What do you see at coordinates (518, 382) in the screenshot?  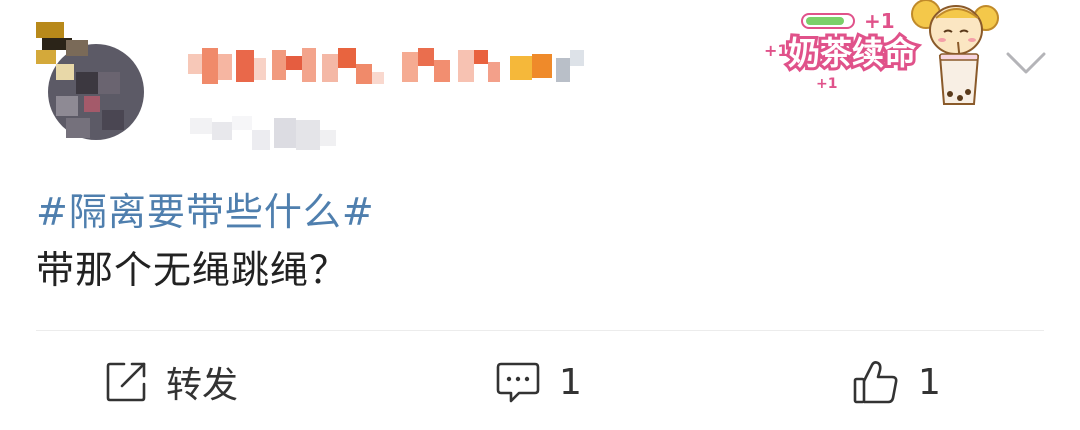 I see `comment-icon` at bounding box center [518, 382].